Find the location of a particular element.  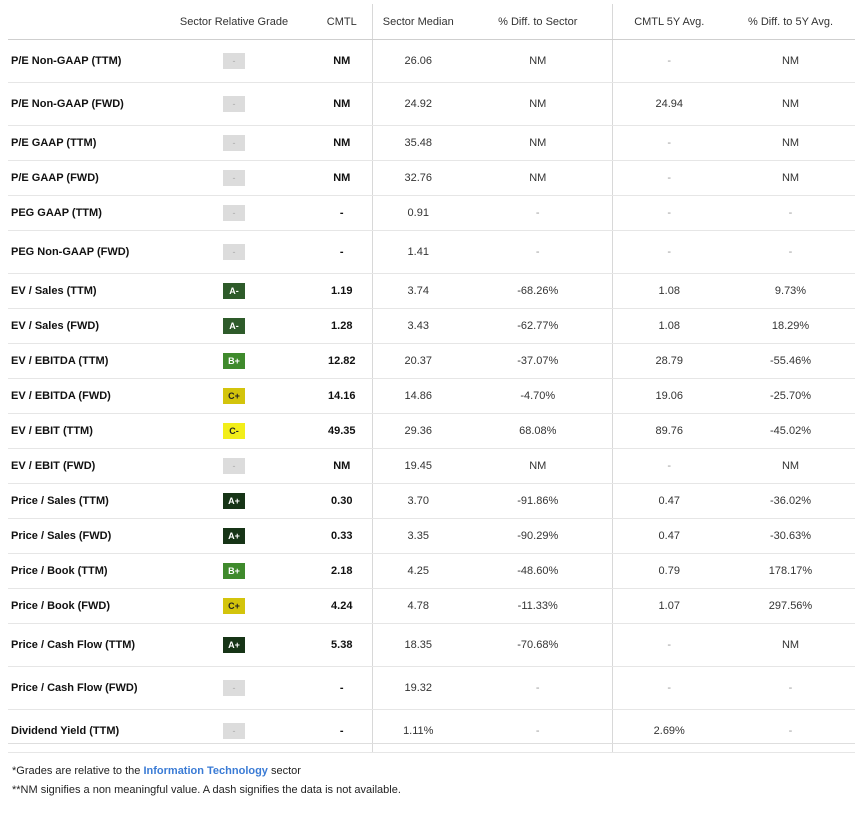

table-row: P/E Non-GAAP (FWD) - NM 24.92 NM 24.94 NM is located at coordinates (431, 104).